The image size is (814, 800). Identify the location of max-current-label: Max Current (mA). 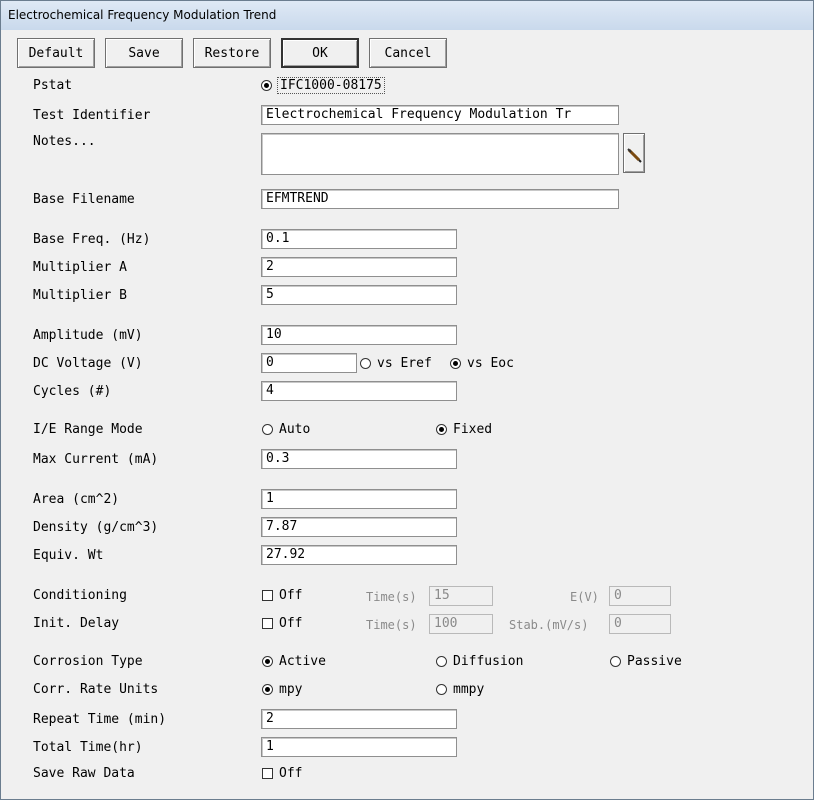
(96, 459).